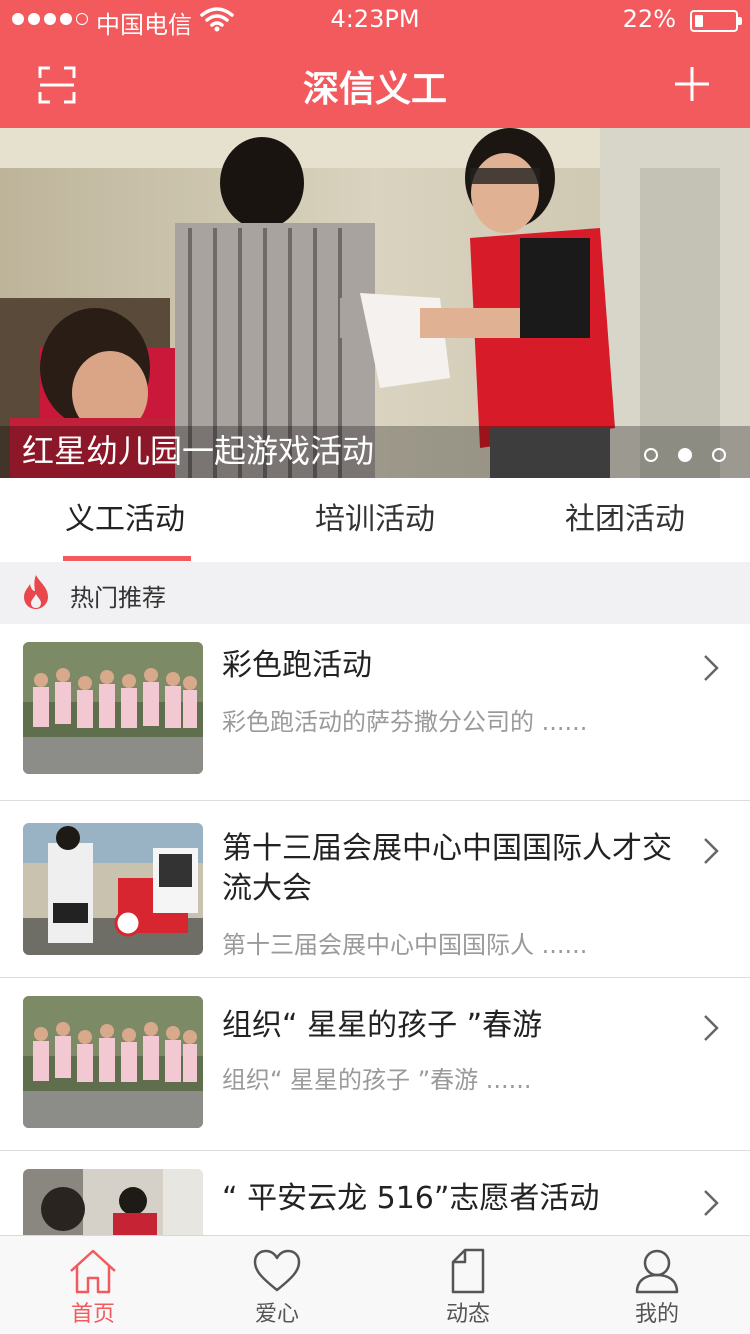  Describe the element at coordinates (374, 89) in the screenshot. I see `page-title: 深信义工` at that location.